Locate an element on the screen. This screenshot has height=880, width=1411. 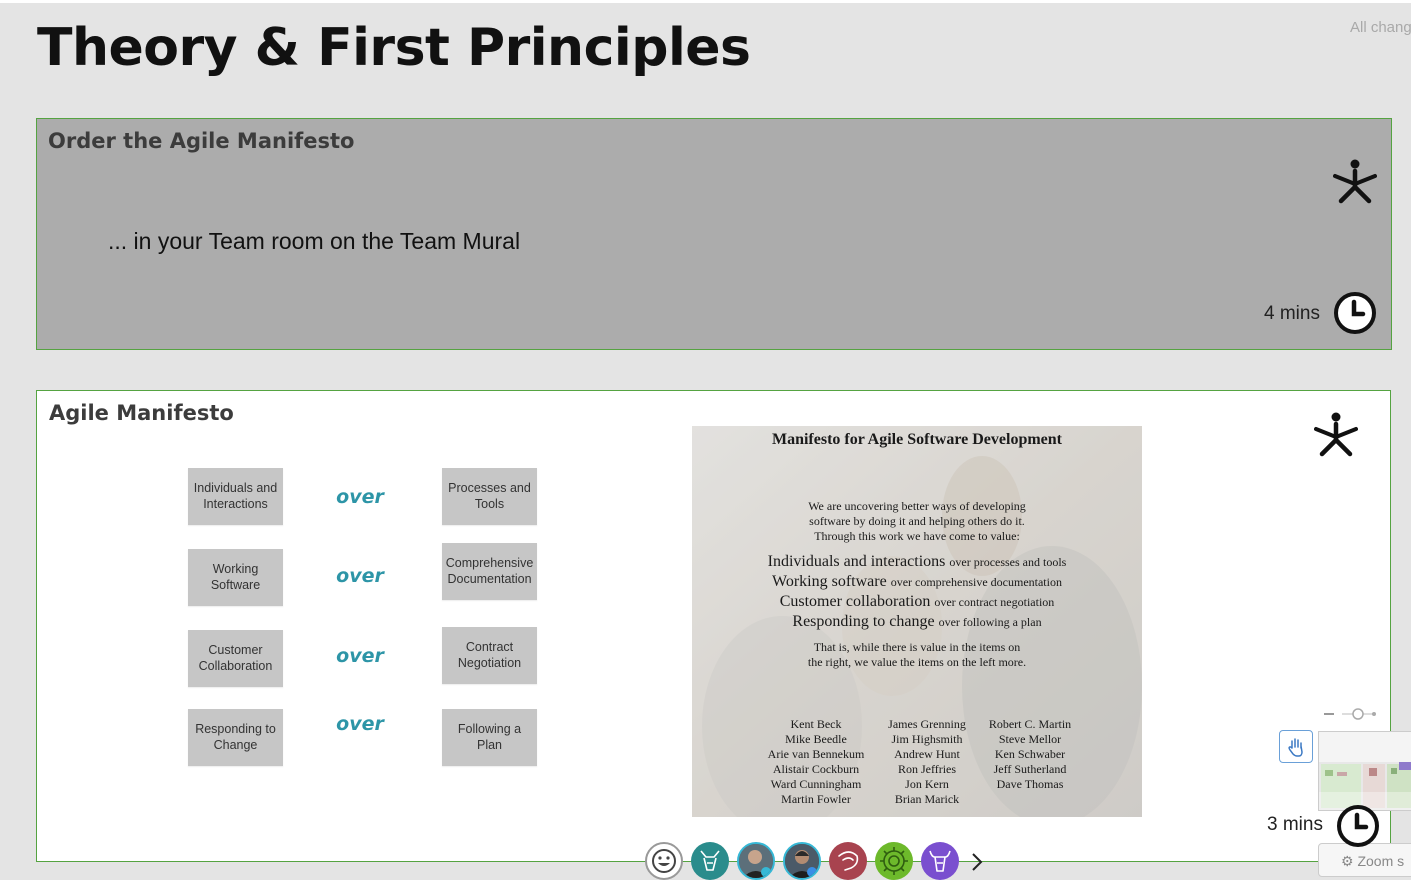
sticky-note-left: Customer Collaboration is located at coordinates (235, 658).